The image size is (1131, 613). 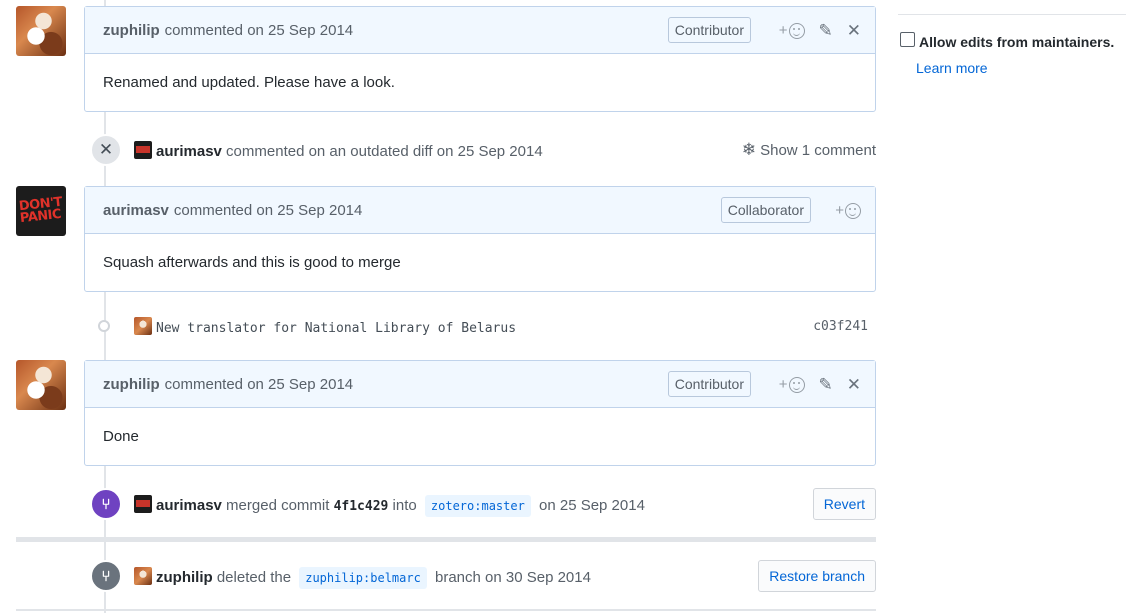 I want to click on timeline-divider, so click(x=446, y=539).